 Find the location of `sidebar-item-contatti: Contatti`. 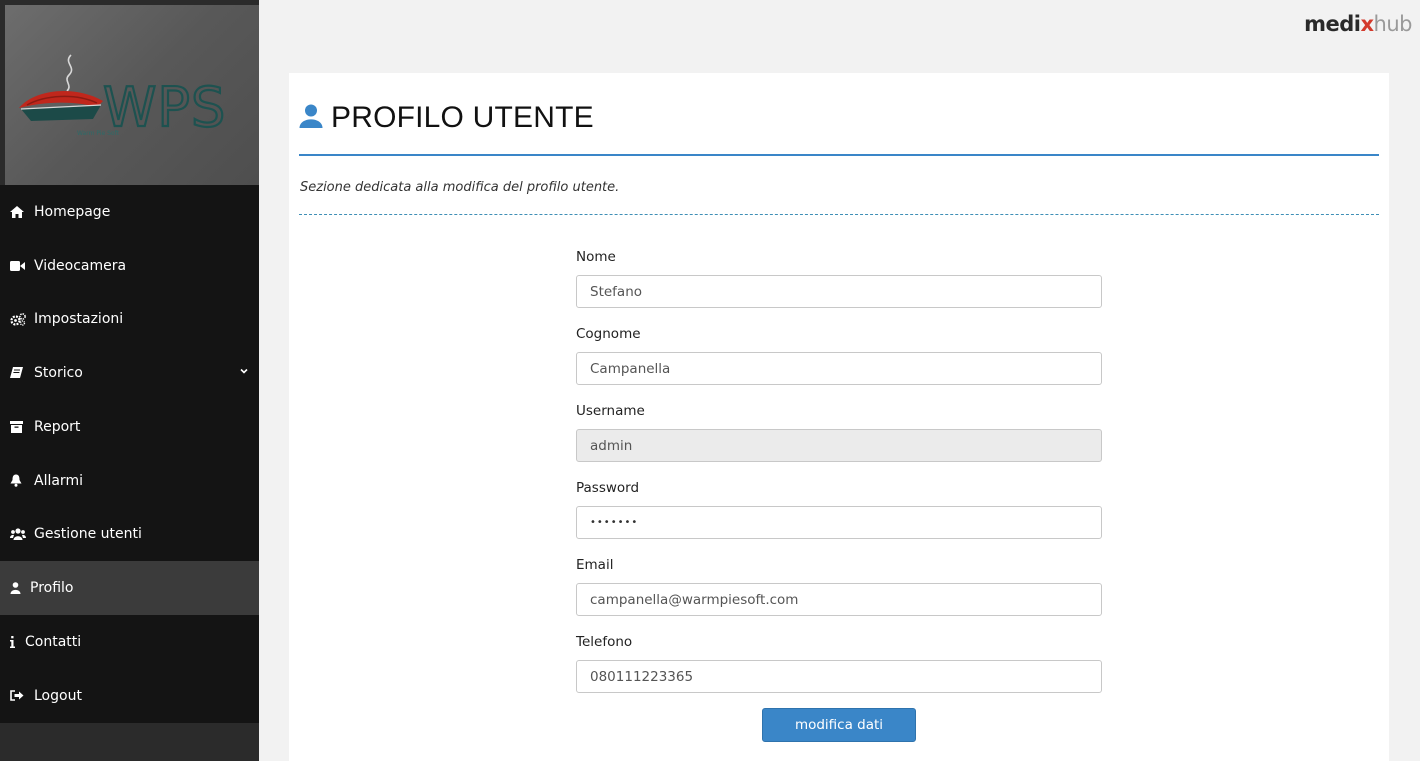

sidebar-item-contatti: Contatti is located at coordinates (129, 642).